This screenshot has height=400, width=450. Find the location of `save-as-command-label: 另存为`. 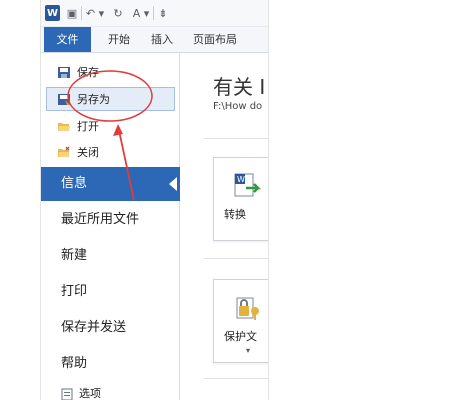

save-as-command-label: 另存为 is located at coordinates (93, 99).